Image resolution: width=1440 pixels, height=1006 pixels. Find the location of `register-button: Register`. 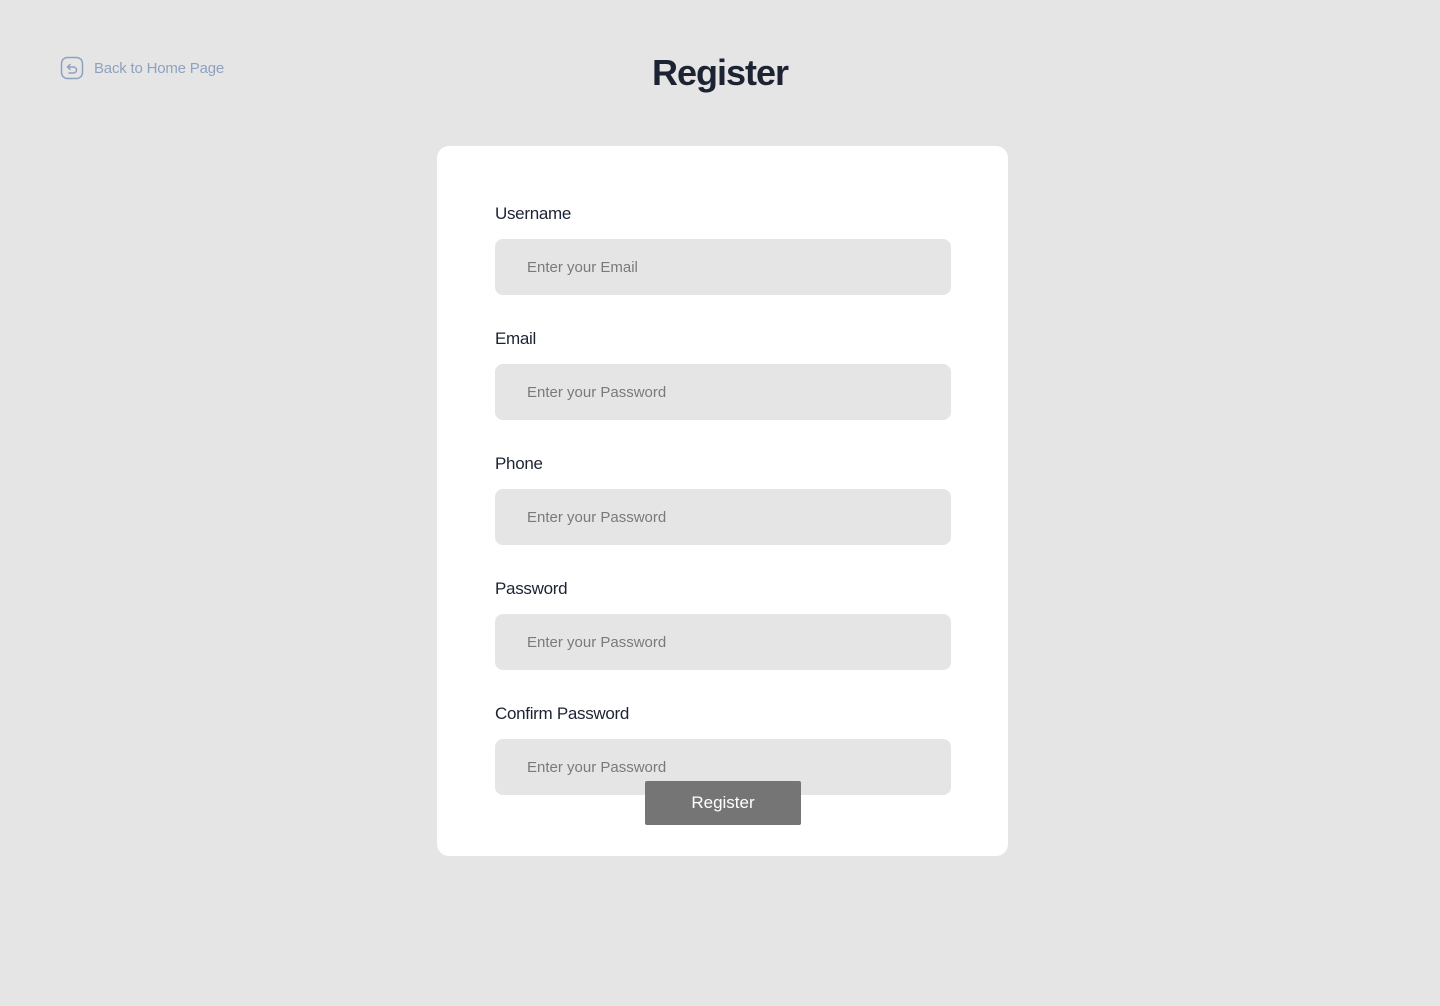

register-button: Register is located at coordinates (723, 803).